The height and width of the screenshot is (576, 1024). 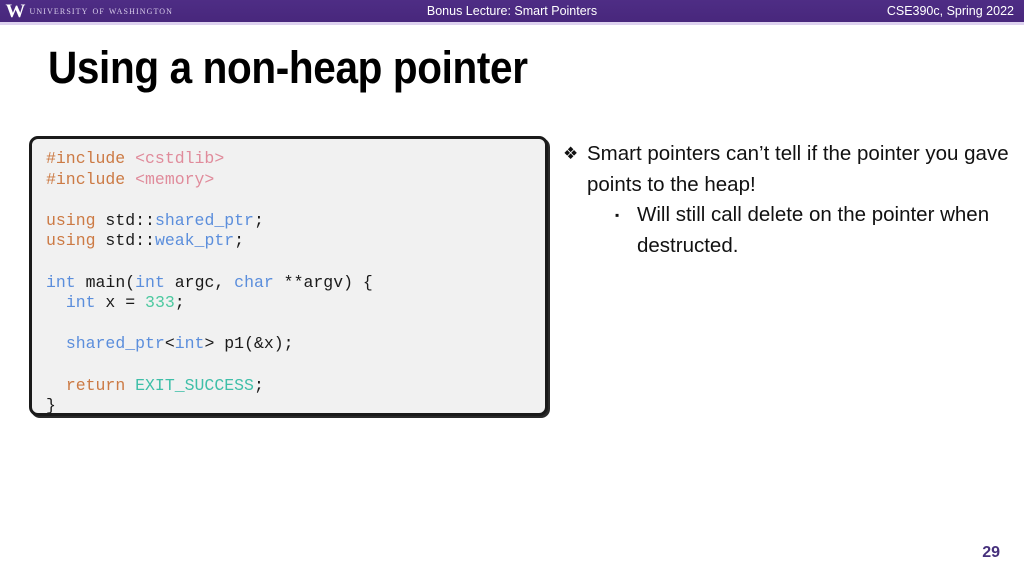 I want to click on code-token: <cstdlib>, so click(x=180, y=158).